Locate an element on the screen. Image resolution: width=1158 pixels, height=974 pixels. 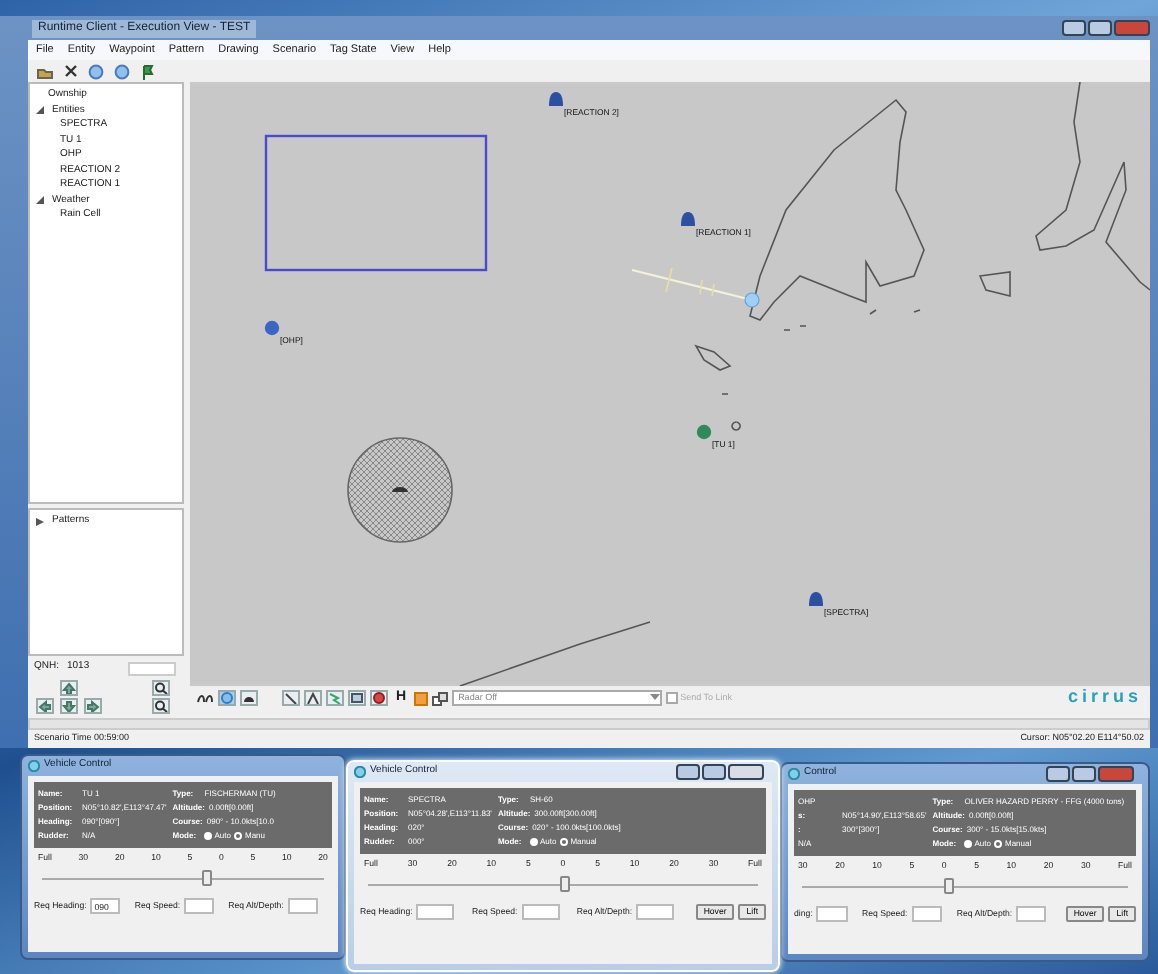
pan-left-icon is located at coordinates (45, 706).